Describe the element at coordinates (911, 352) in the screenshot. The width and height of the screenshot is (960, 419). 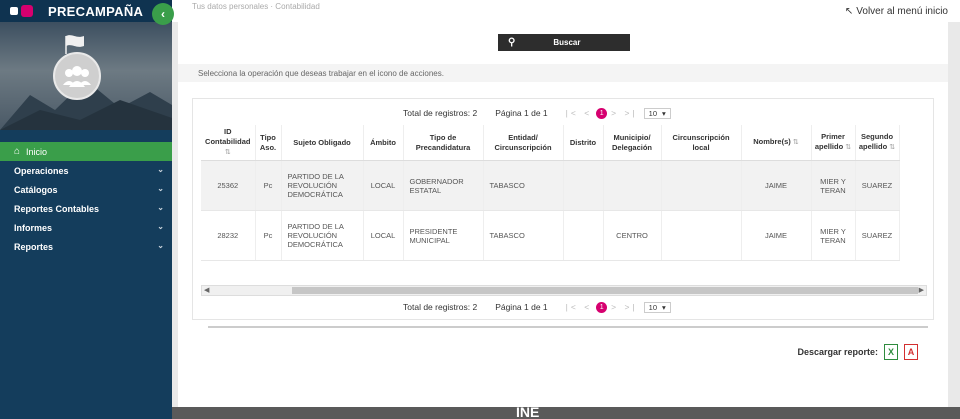
I see `pdf-icon: A` at that location.